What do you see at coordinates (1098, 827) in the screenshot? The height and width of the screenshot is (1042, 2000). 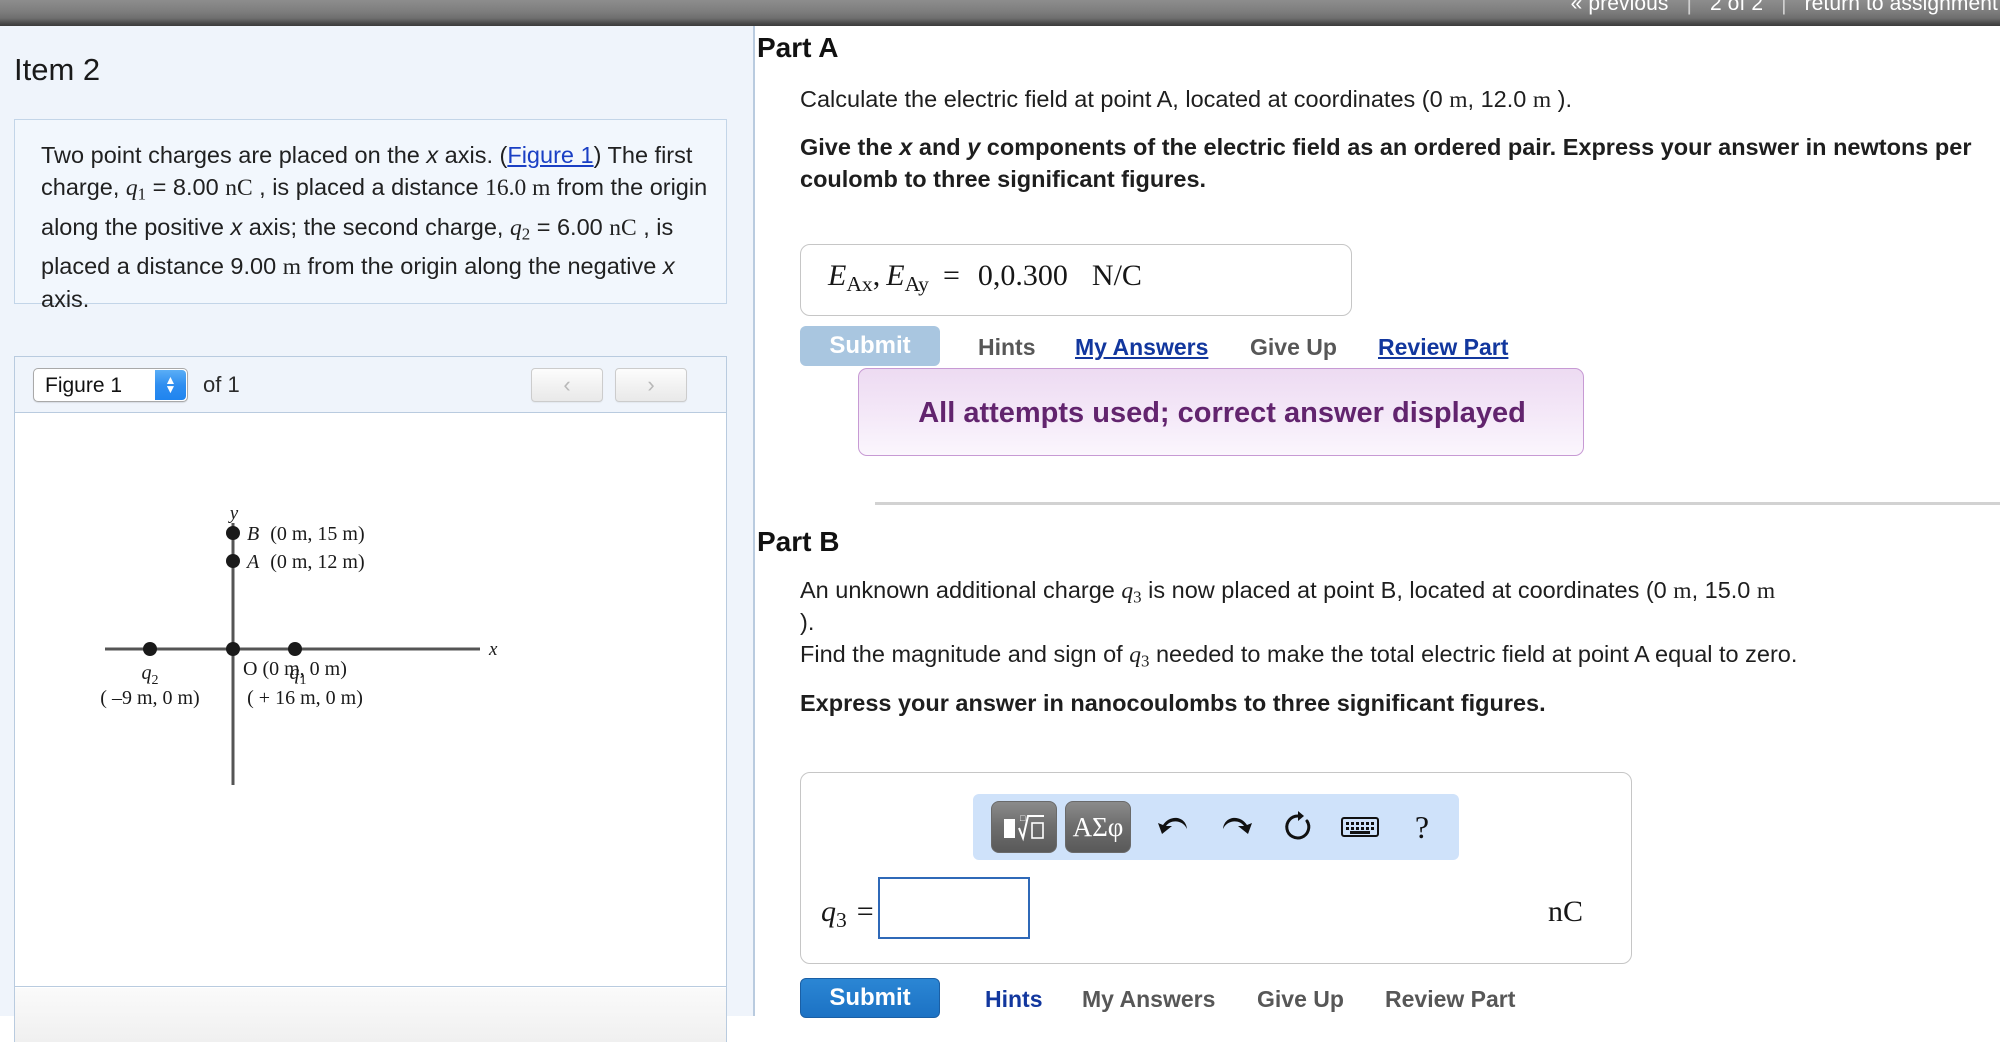 I see `math-greek-button: ΑΣφ` at bounding box center [1098, 827].